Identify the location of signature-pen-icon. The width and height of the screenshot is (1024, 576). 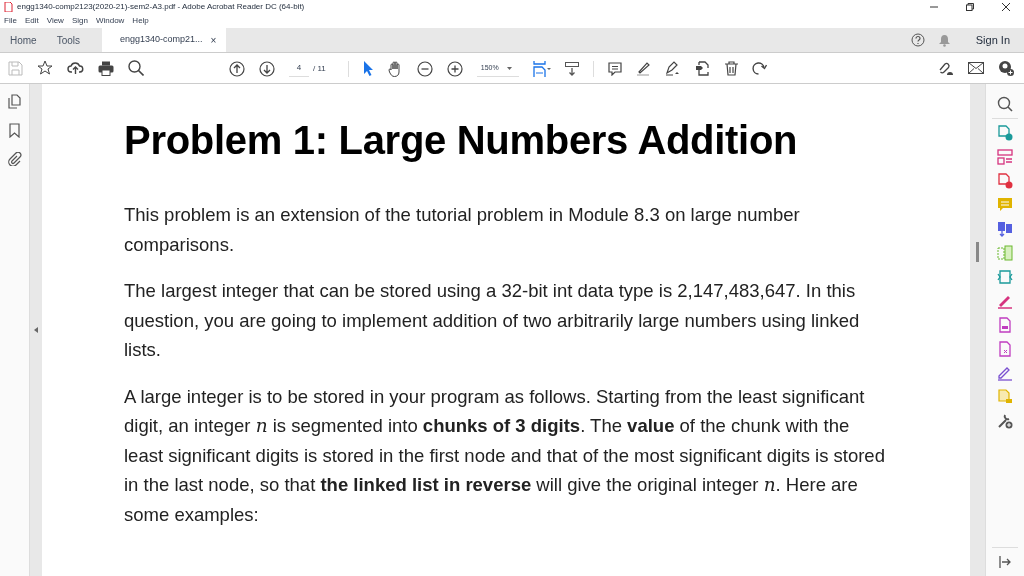
(1005, 373).